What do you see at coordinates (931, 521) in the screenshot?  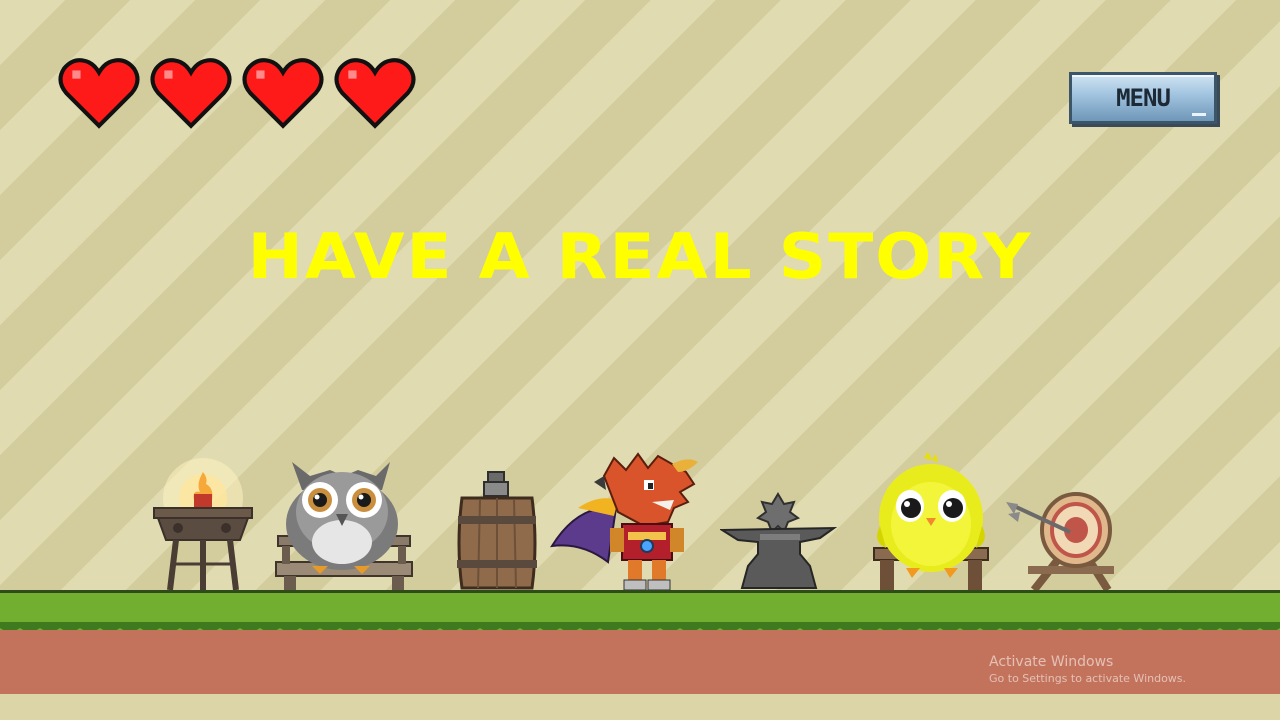 I see `yellow-chick-on-bench` at bounding box center [931, 521].